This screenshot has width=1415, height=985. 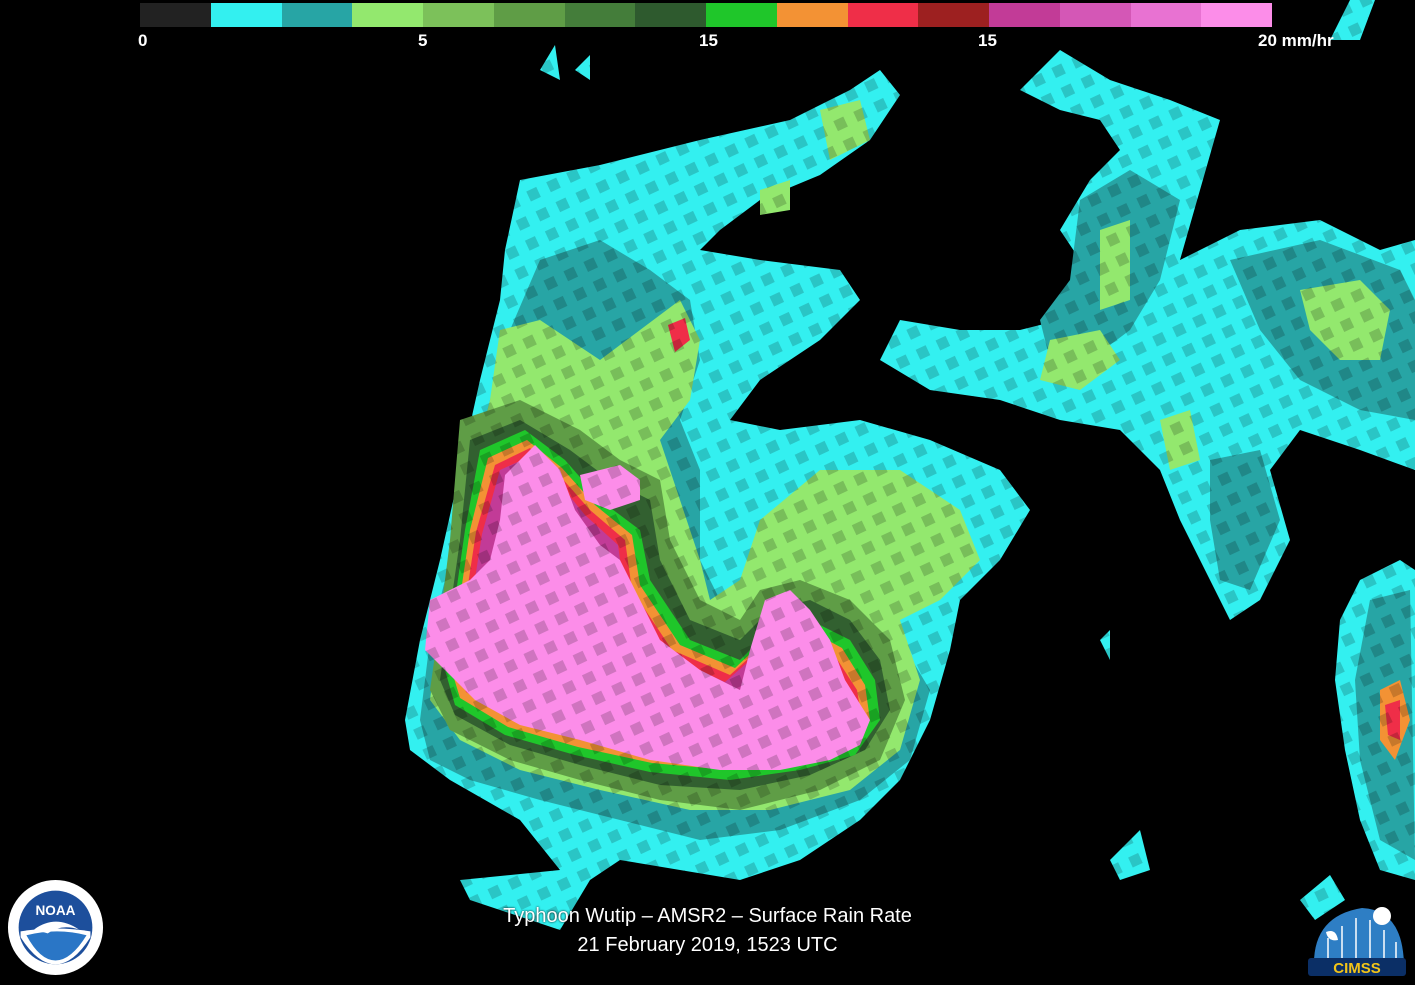 What do you see at coordinates (1357, 968) in the screenshot?
I see `cimss-logo-text: CIMSS` at bounding box center [1357, 968].